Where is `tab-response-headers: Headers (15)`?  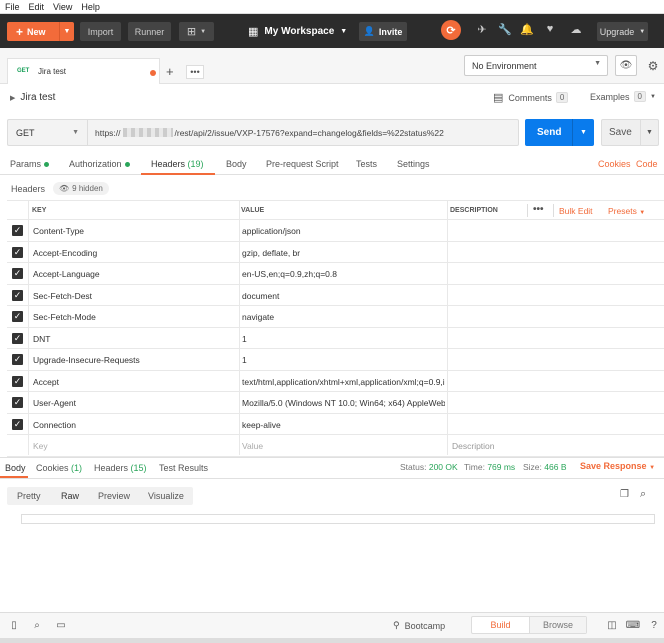
tab-response-headers: Headers (15) is located at coordinates (120, 468).